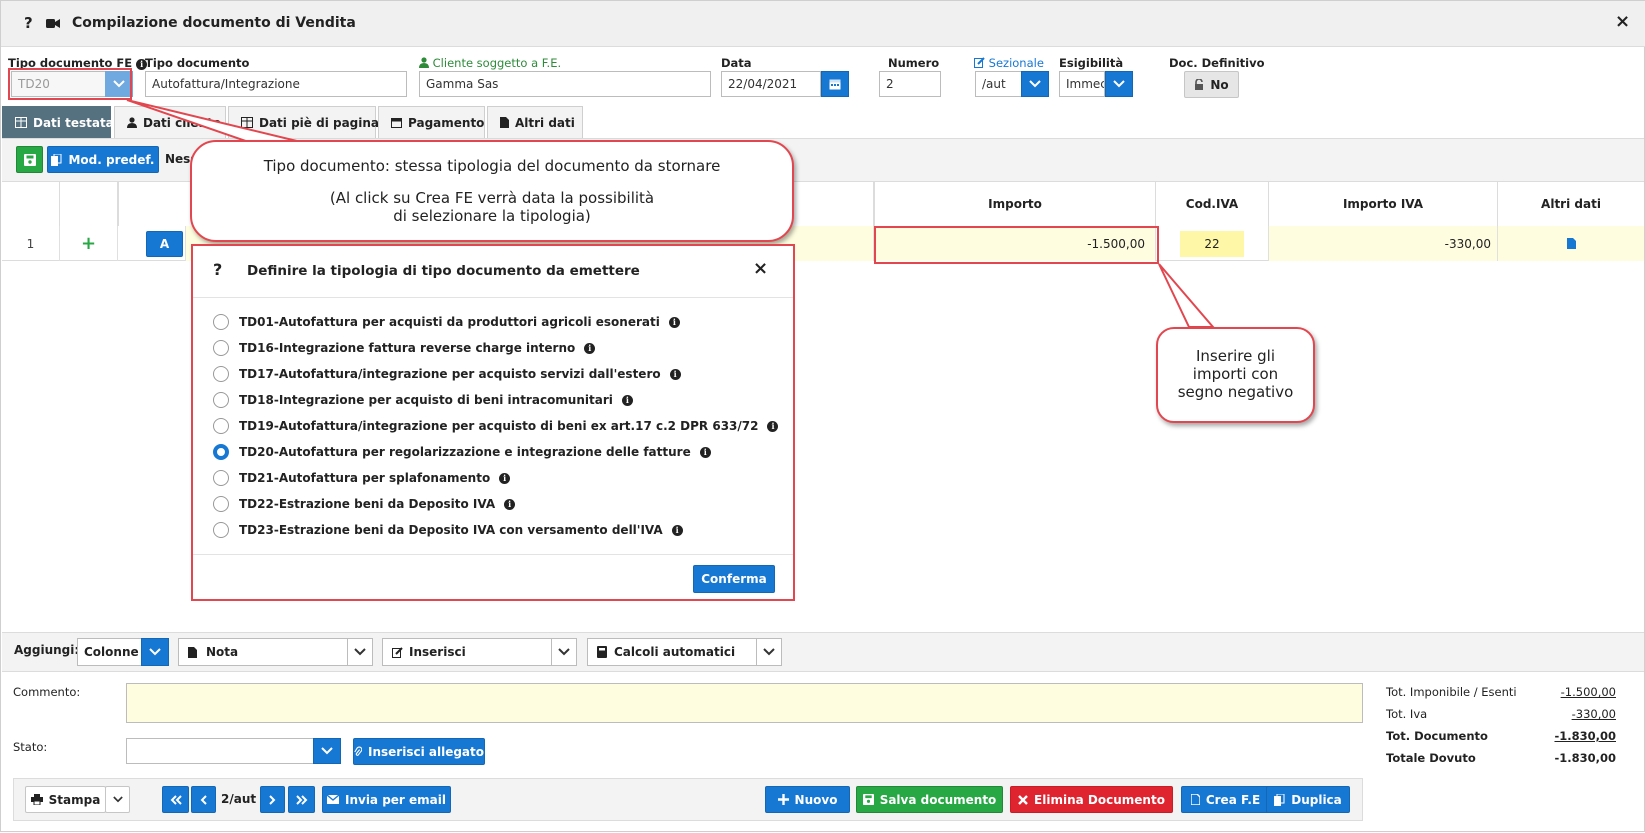 The height and width of the screenshot is (833, 1645). Describe the element at coordinates (734, 579) in the screenshot. I see `conferma-button: Conferma` at that location.